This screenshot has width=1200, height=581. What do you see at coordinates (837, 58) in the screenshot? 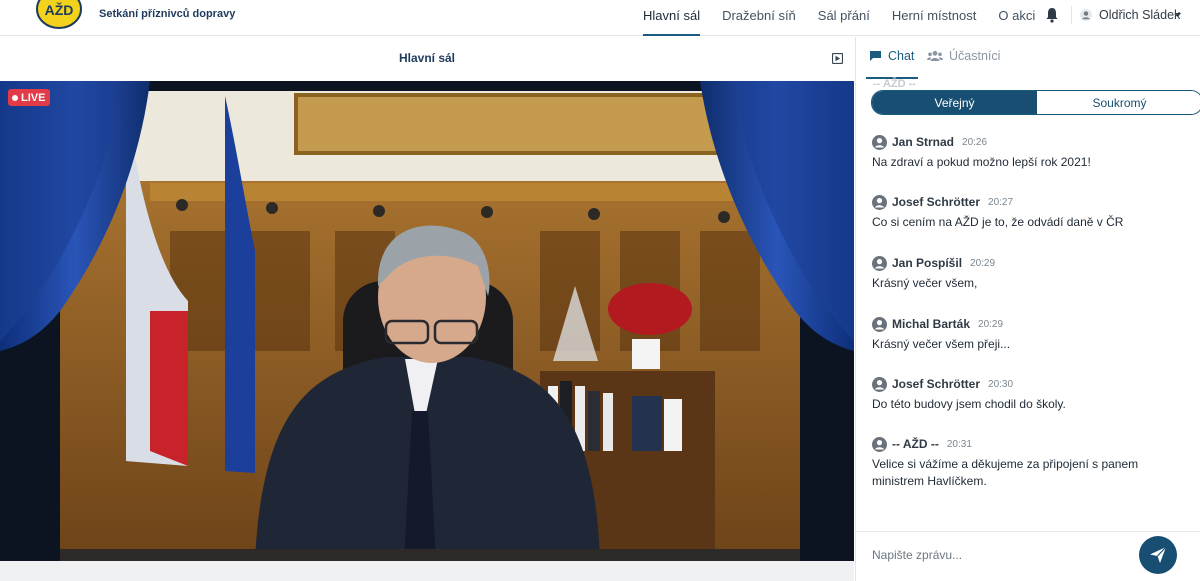
I see `play-icon` at bounding box center [837, 58].